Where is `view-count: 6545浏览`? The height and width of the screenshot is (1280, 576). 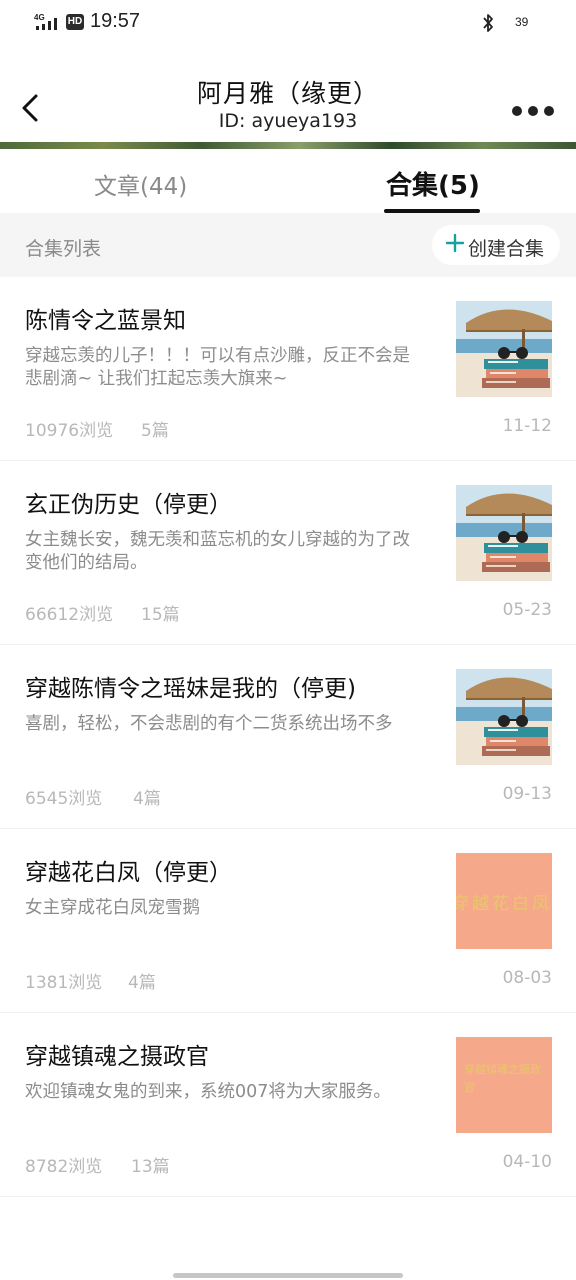
view-count: 6545浏览 is located at coordinates (64, 799).